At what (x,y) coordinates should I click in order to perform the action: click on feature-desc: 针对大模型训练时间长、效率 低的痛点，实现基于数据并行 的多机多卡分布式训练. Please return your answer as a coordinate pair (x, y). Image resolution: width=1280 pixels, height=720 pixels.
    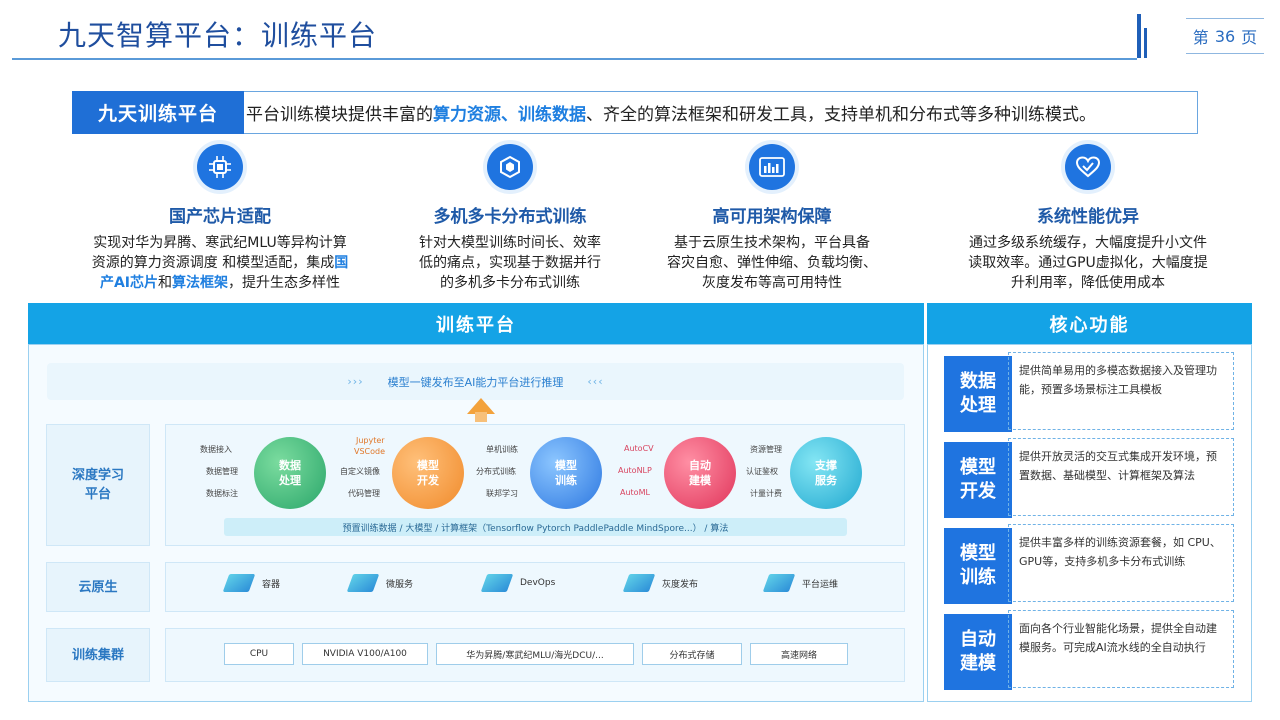
    Looking at the image, I should click on (510, 263).